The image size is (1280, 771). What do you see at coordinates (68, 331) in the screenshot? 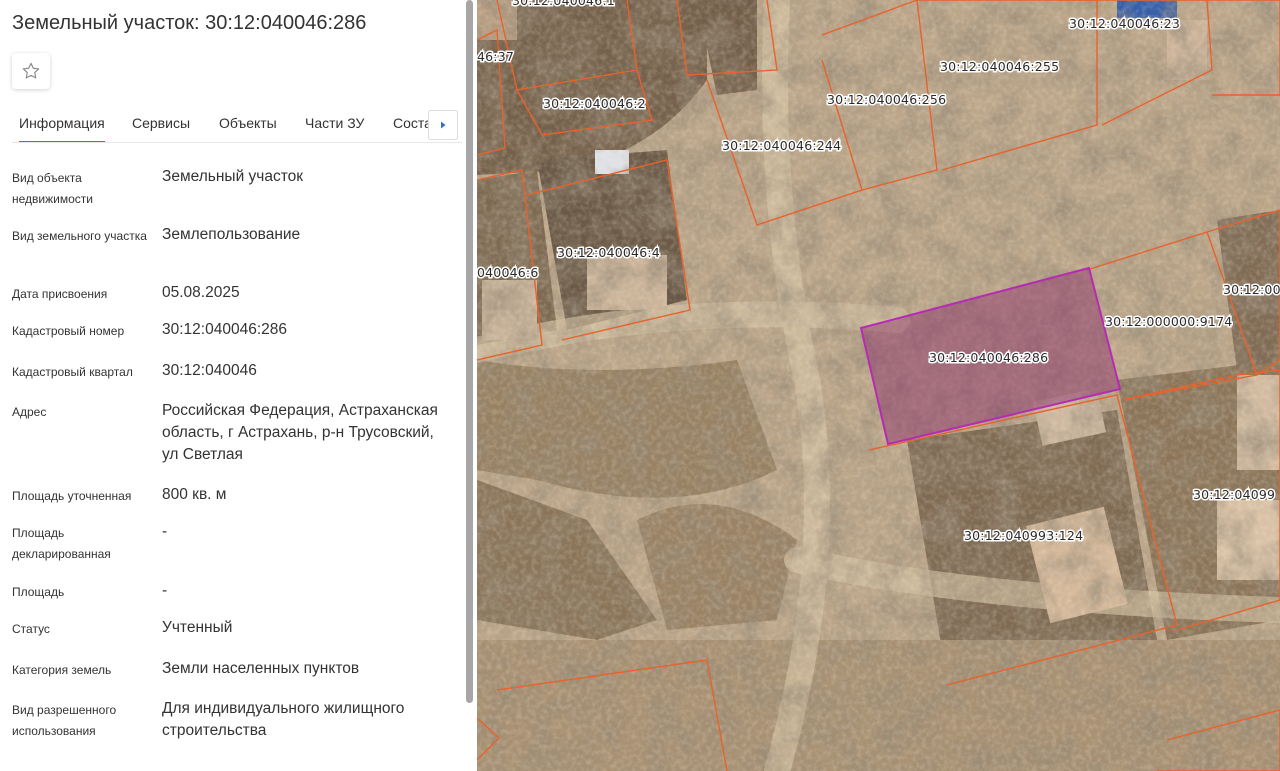
I see `property-label: Кадастровый номер` at bounding box center [68, 331].